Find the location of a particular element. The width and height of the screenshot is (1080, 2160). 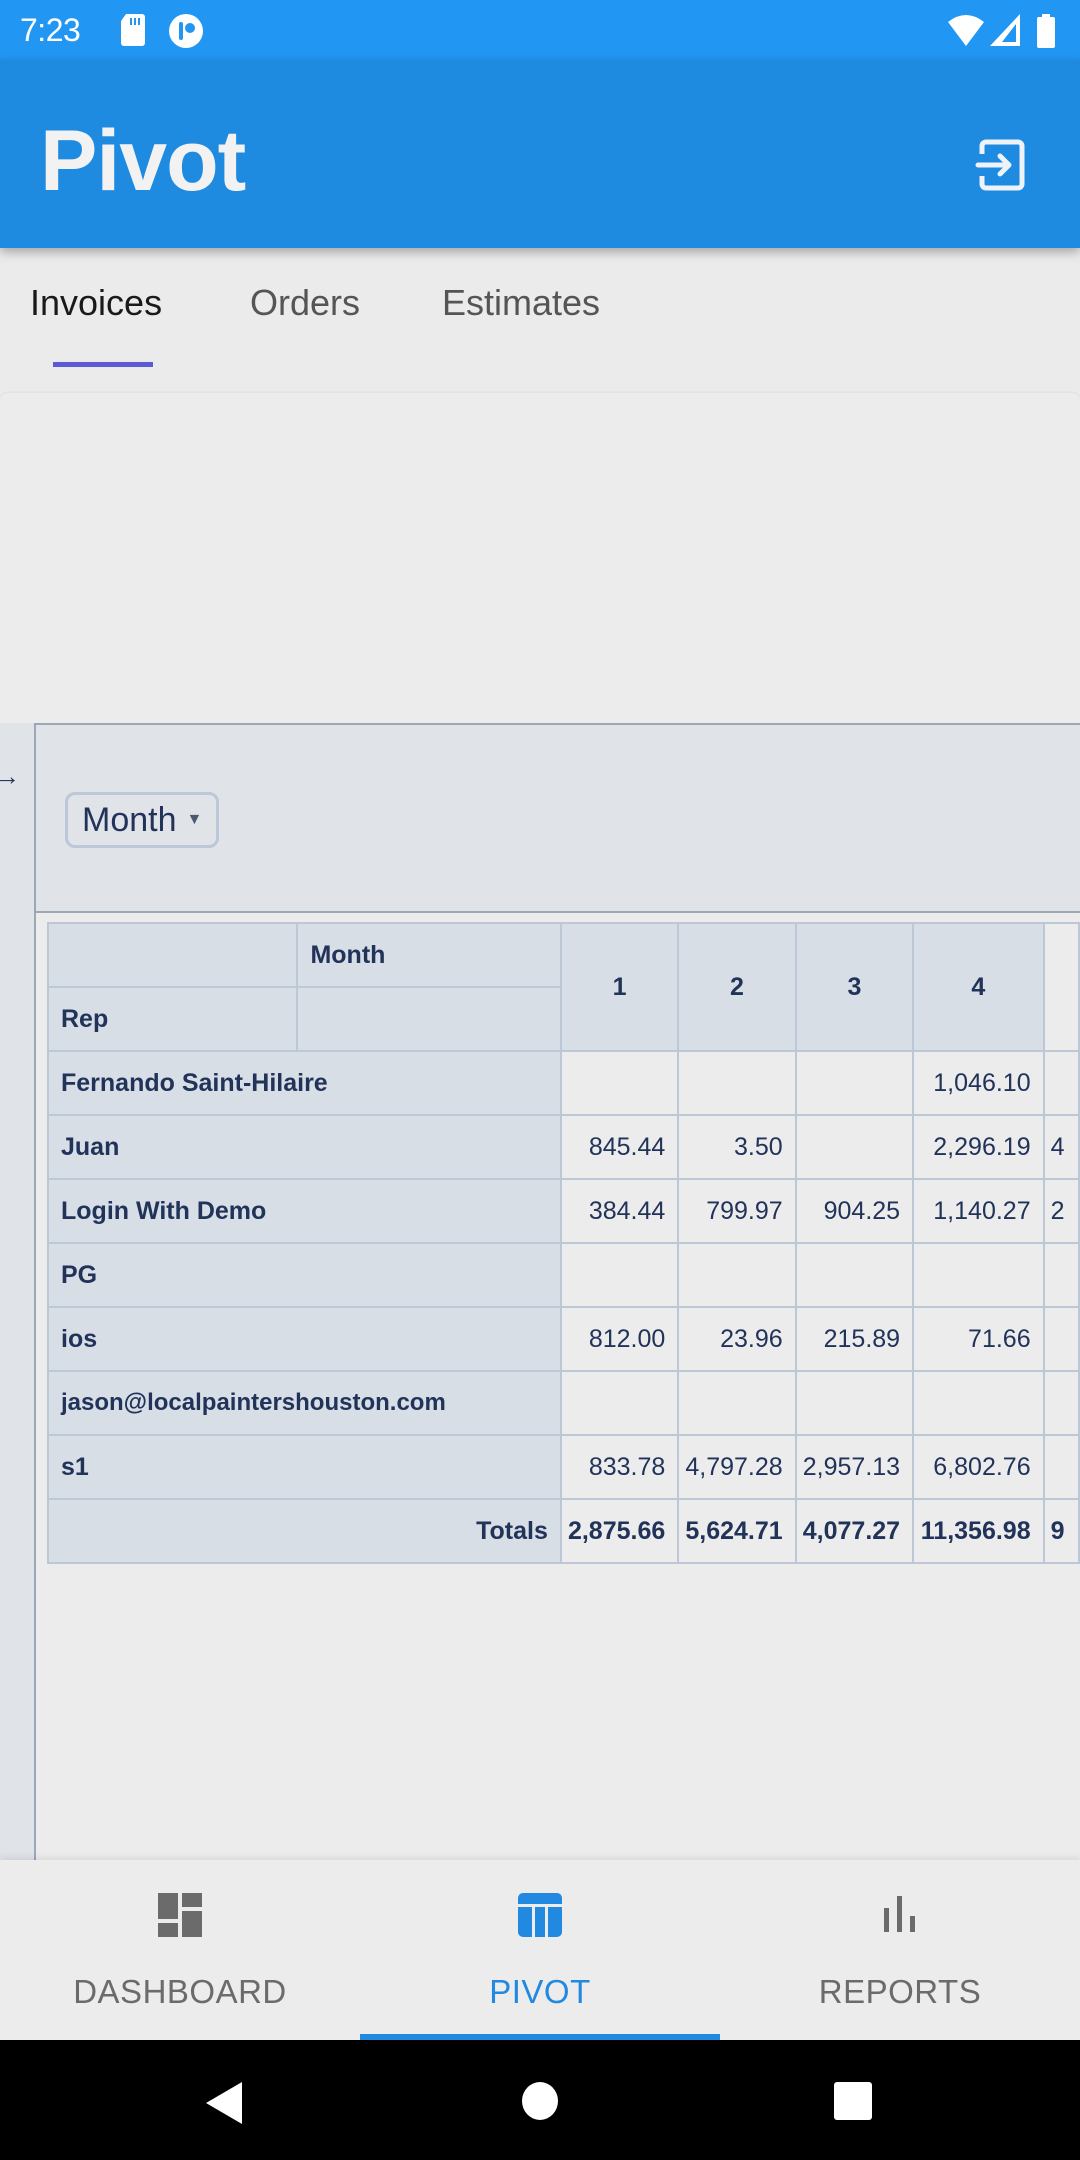

cell: 2 is located at coordinates (1061, 1211).